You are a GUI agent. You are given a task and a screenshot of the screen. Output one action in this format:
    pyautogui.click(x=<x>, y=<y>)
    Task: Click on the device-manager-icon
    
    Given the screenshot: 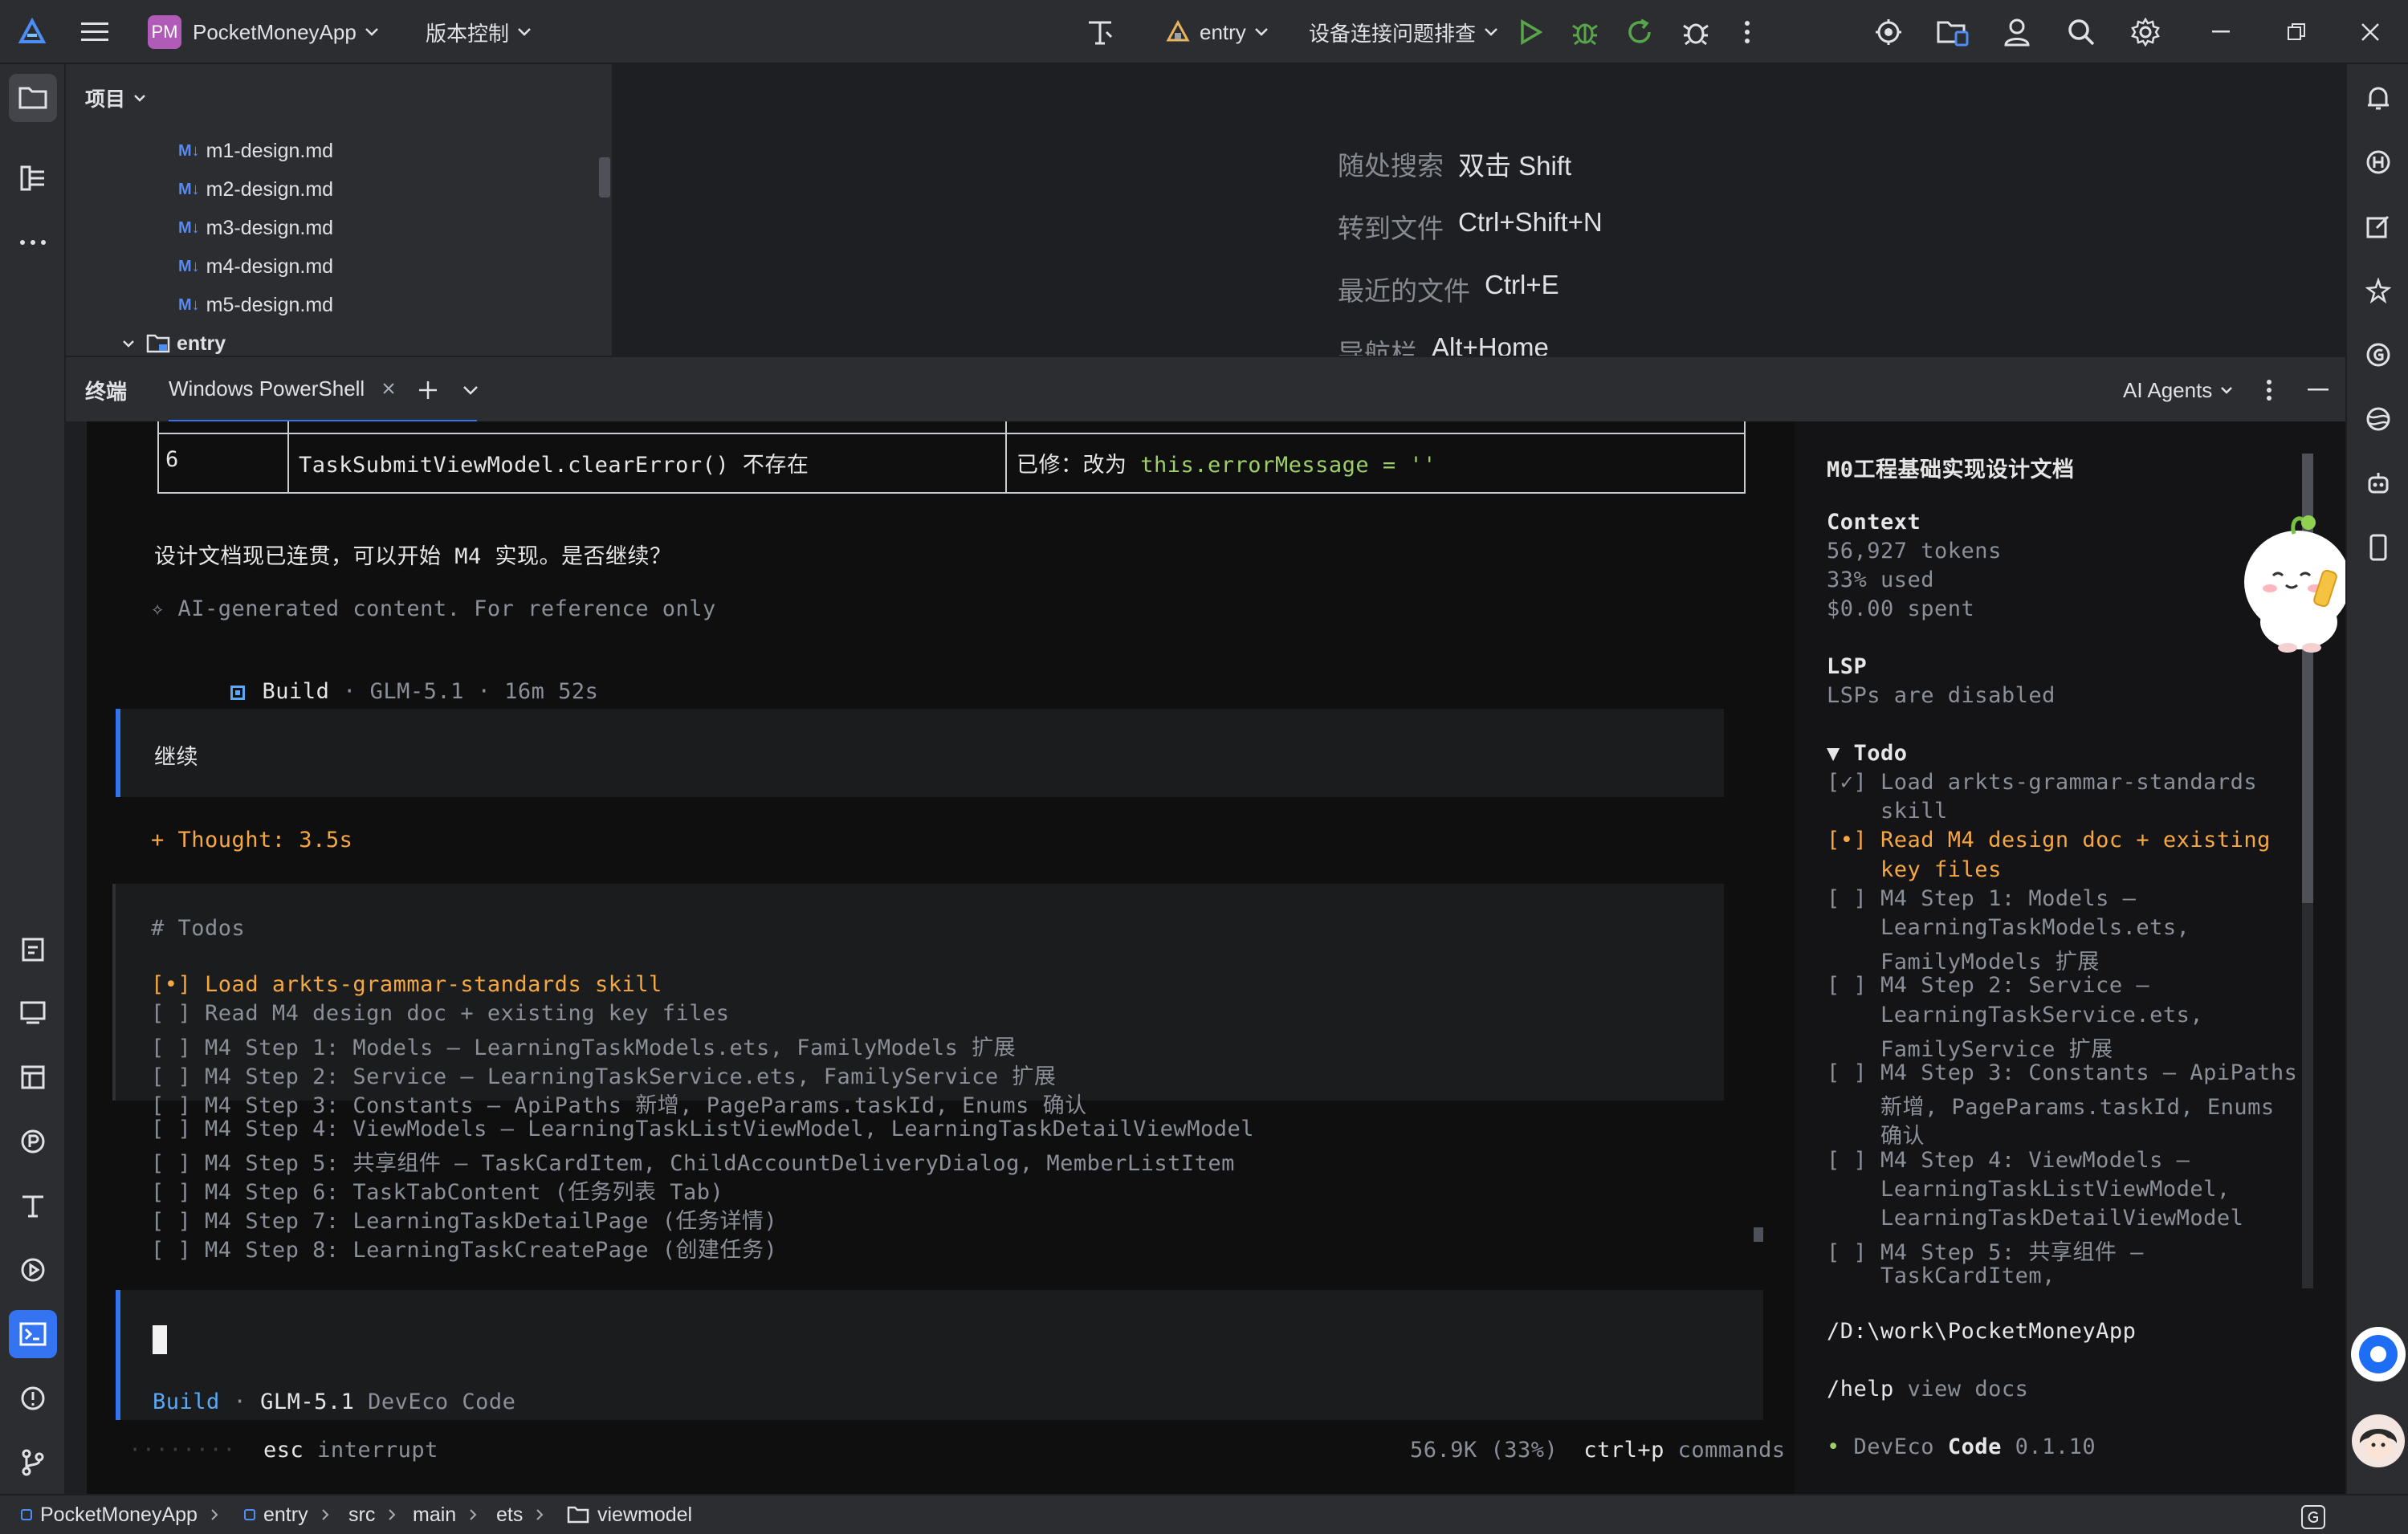 What is the action you would take?
    pyautogui.click(x=1953, y=32)
    